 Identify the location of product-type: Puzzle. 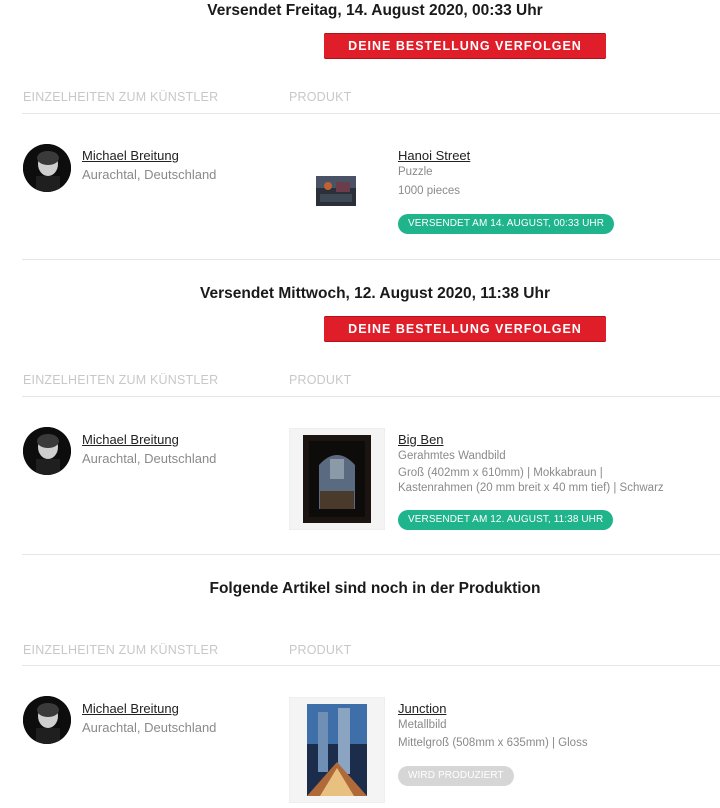
(415, 172).